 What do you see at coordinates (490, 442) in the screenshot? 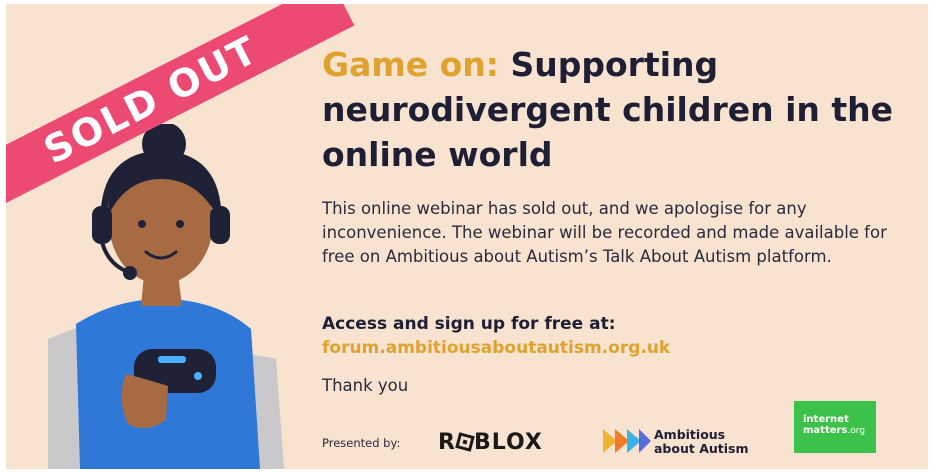
I see `roblox-logo: R BLOX` at bounding box center [490, 442].